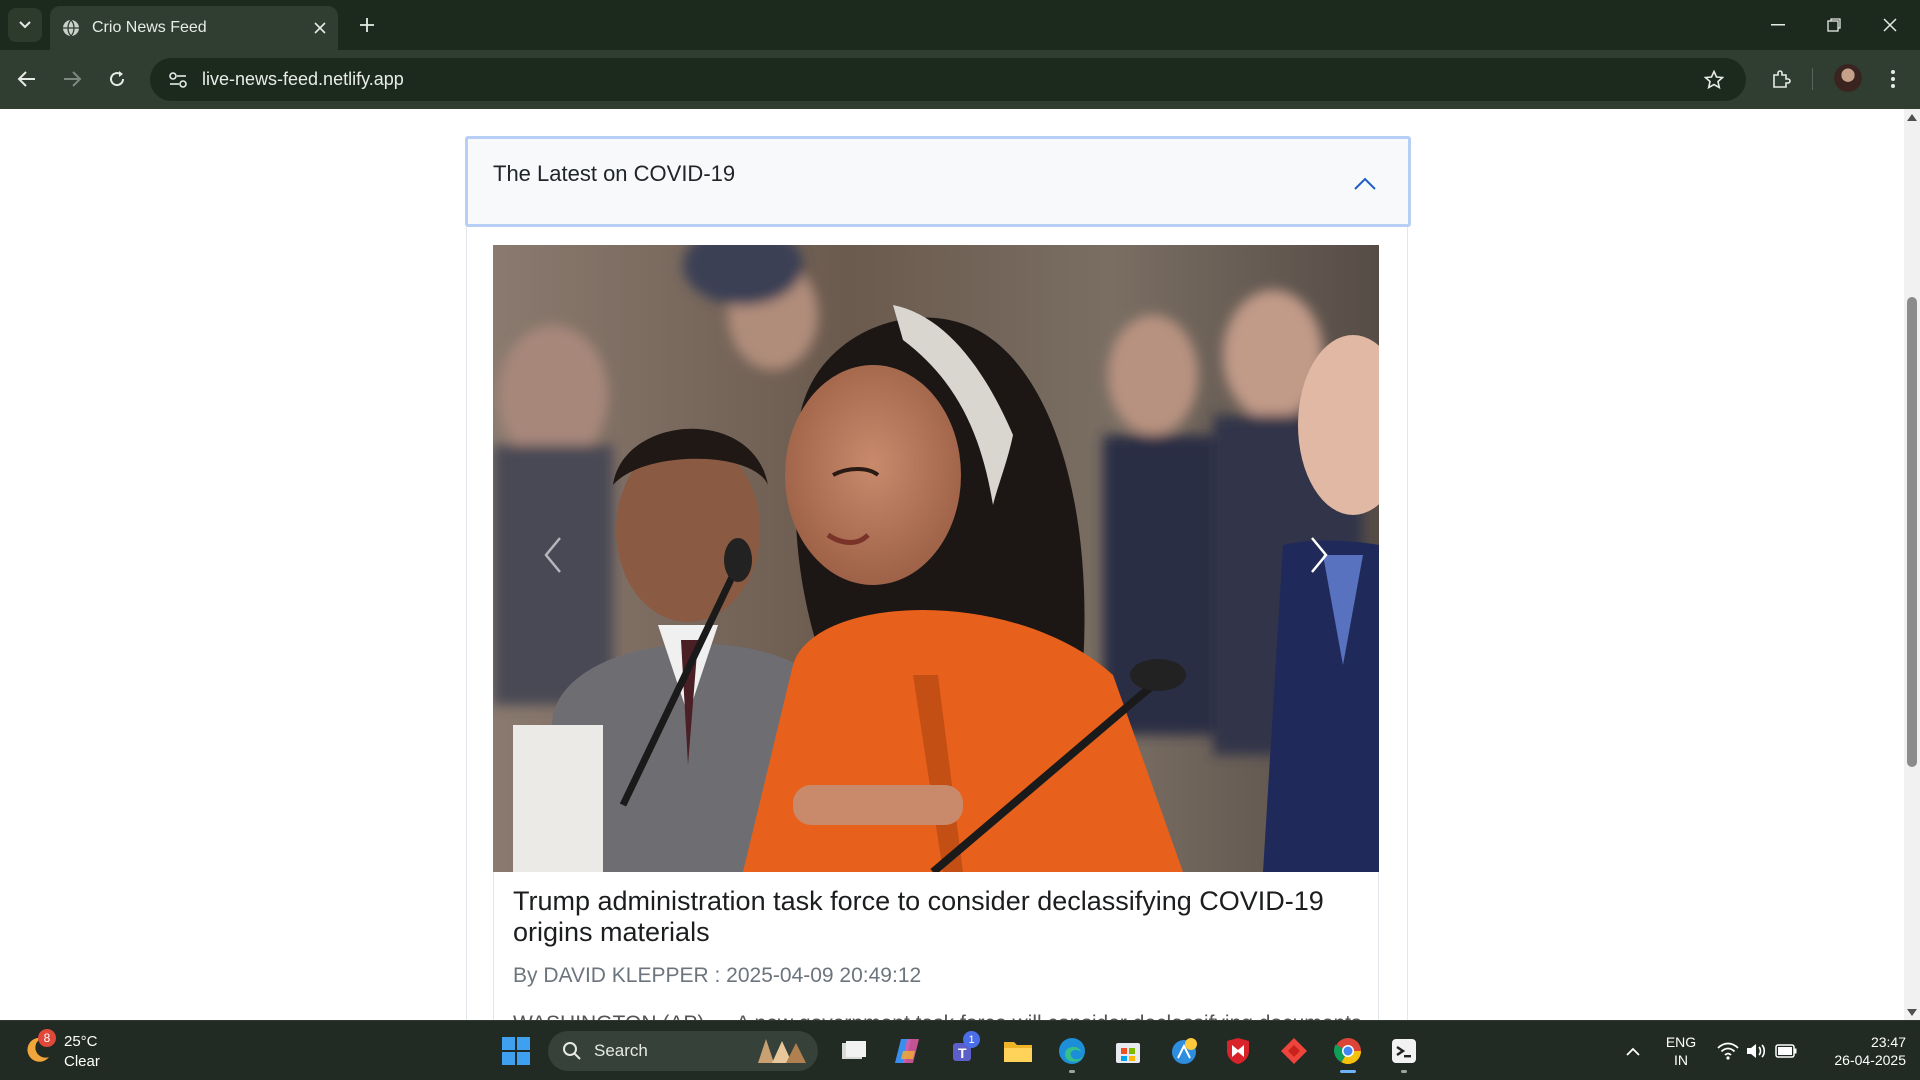  I want to click on terminal-icon, so click(1404, 1051).